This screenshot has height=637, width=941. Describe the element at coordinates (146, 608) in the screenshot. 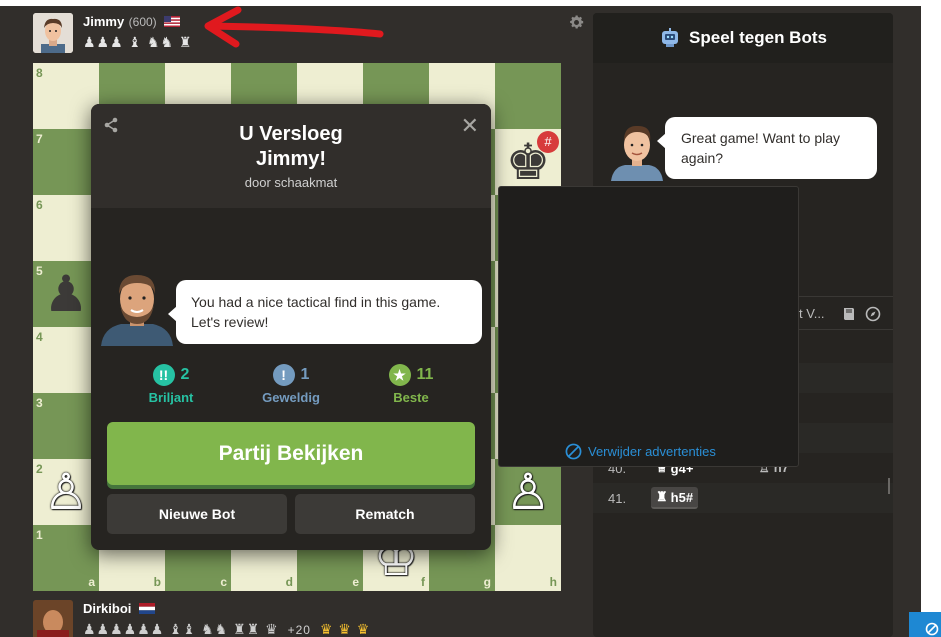

I see `nl-flag-icon` at that location.